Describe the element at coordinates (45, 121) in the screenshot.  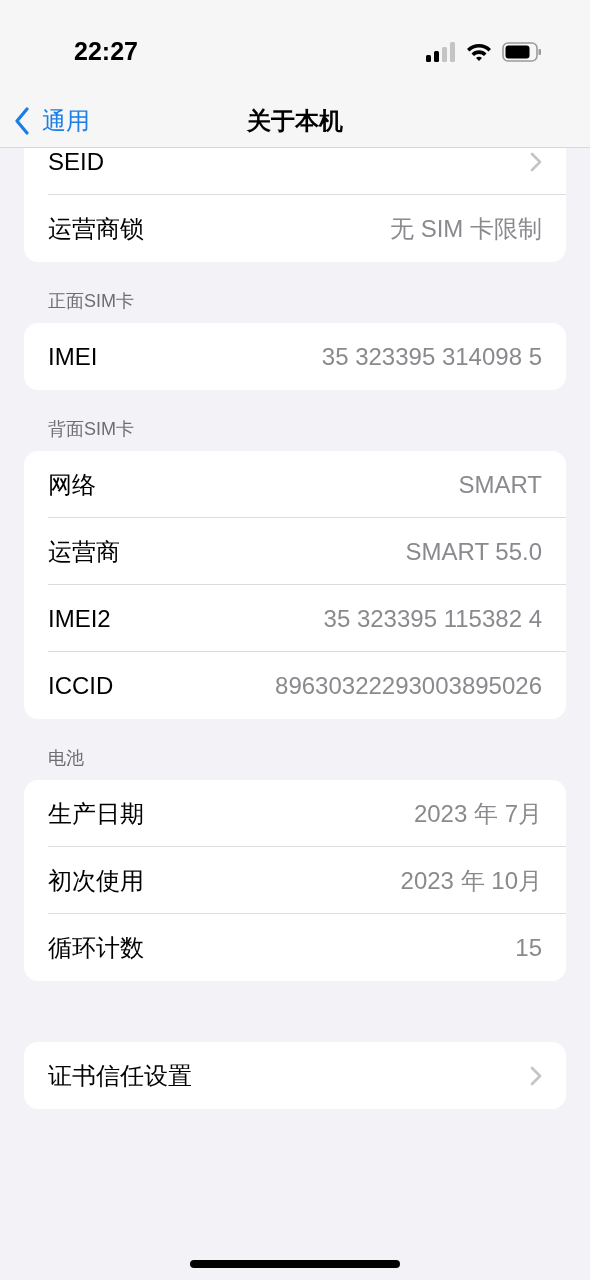
I see `back-button: 通用` at that location.